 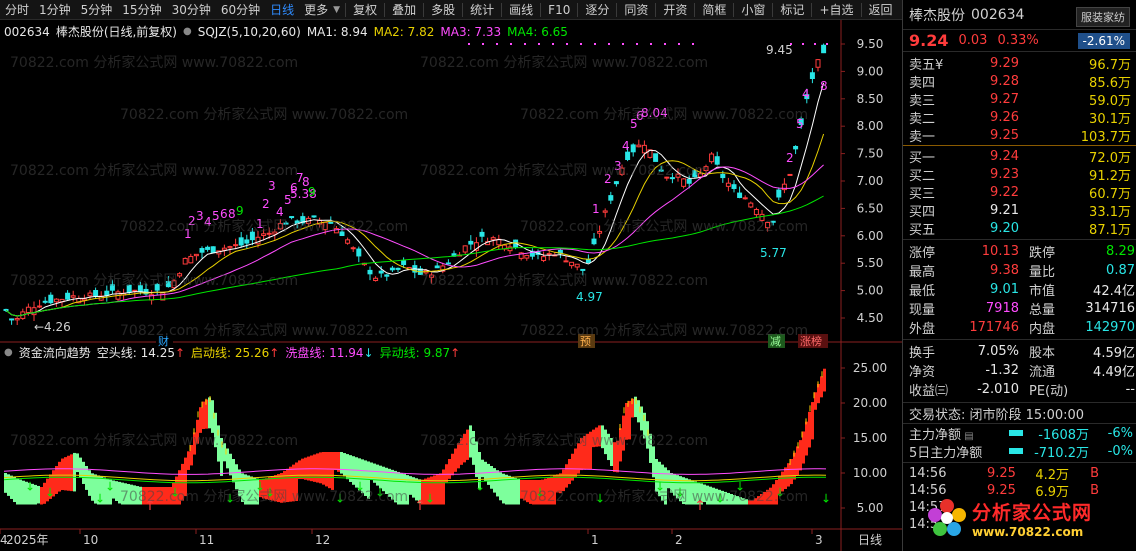 What do you see at coordinates (928, 473) in the screenshot?
I see `tick-time: 14:56` at bounding box center [928, 473].